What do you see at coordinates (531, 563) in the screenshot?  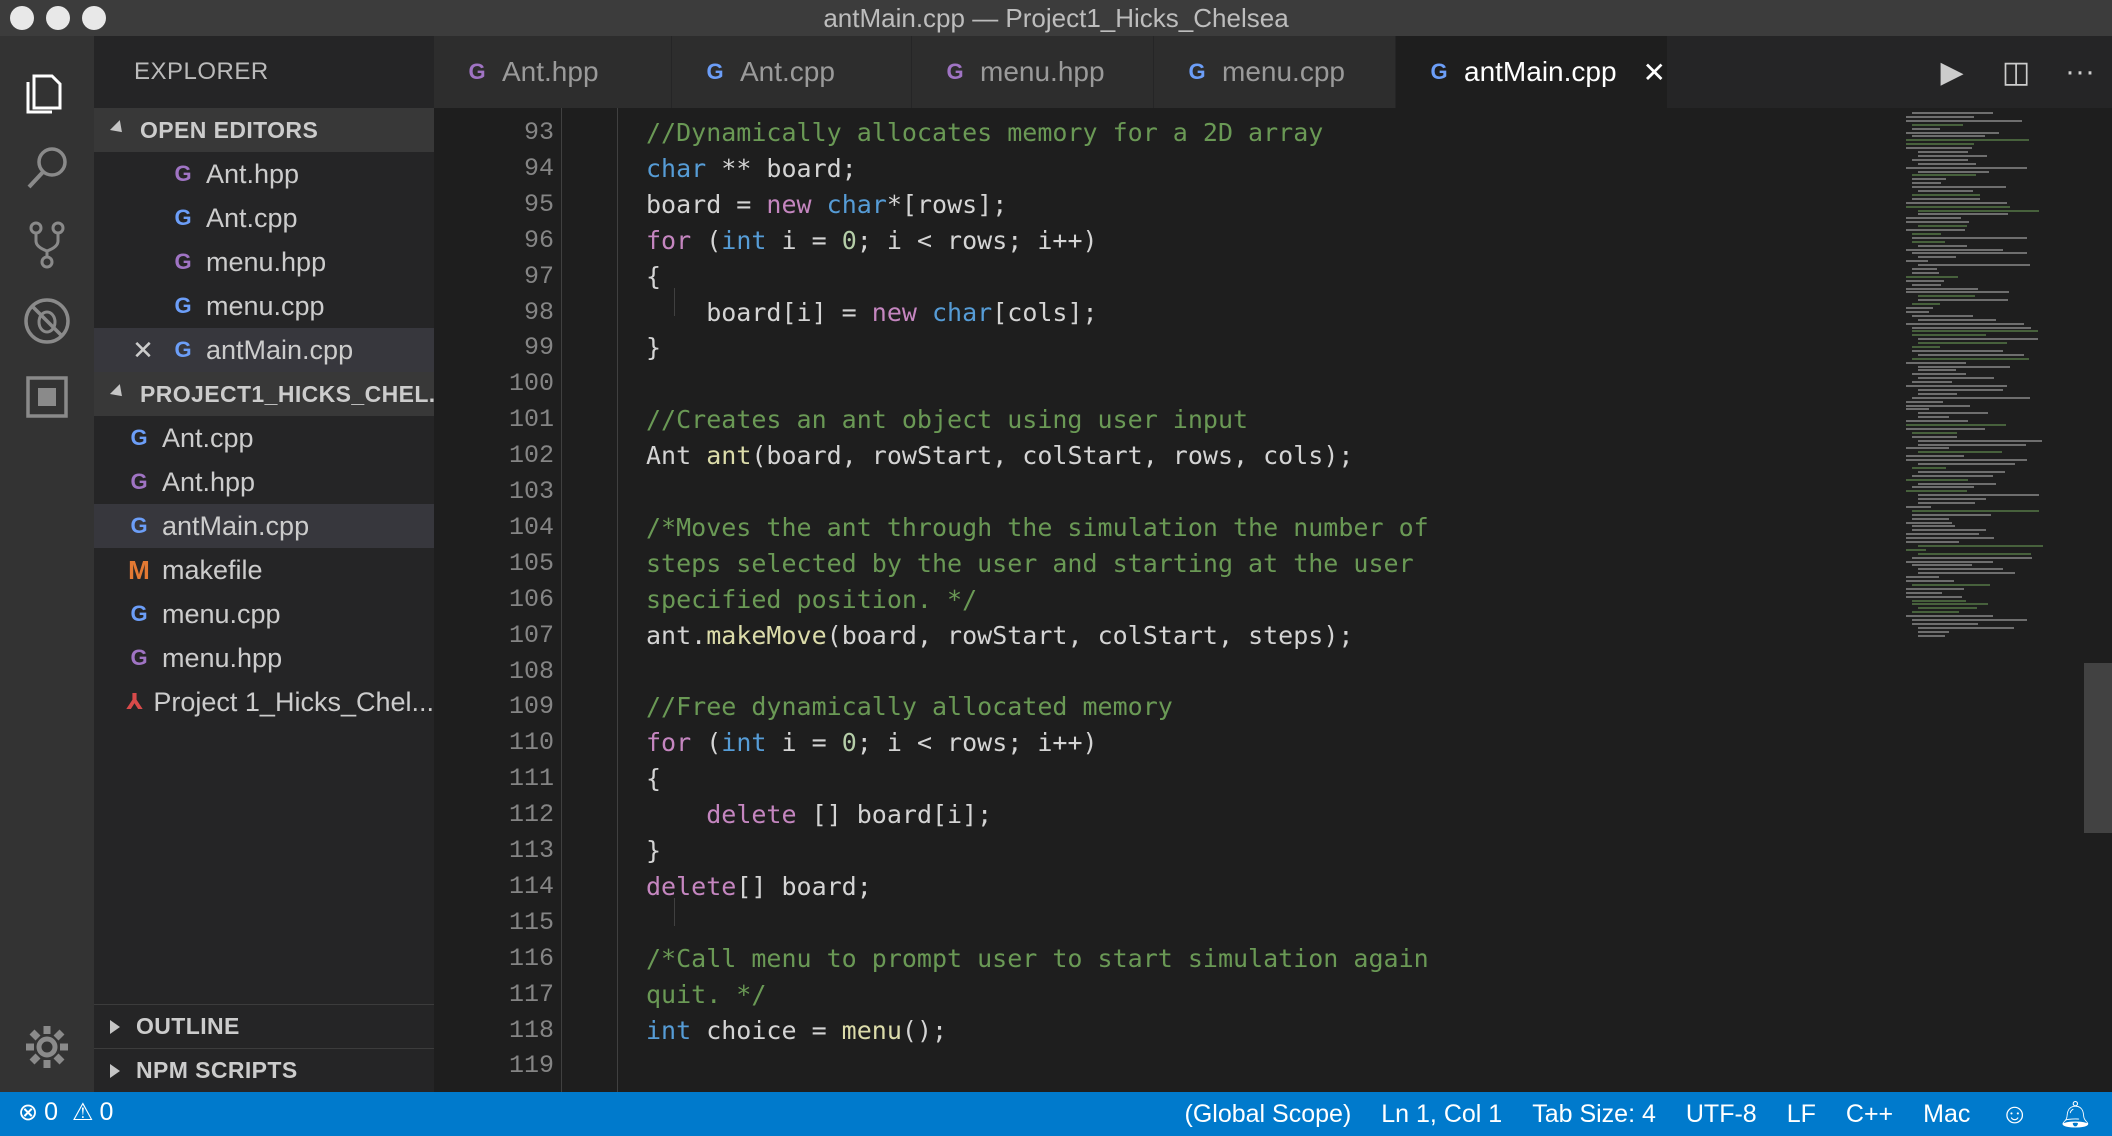 I see `line-number: 105` at bounding box center [531, 563].